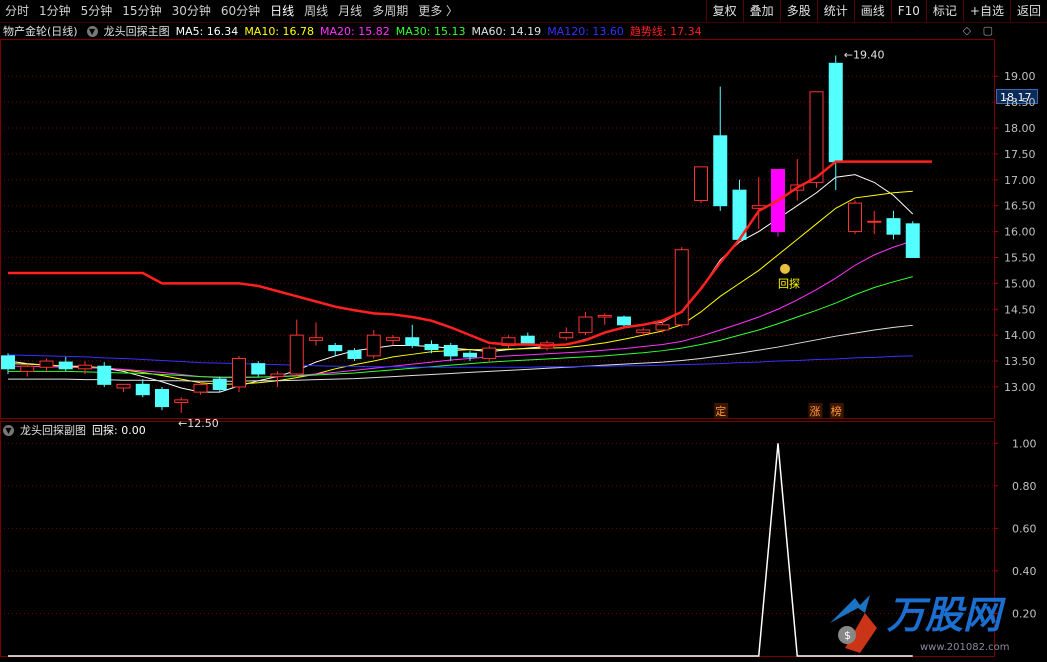 Image resolution: width=1047 pixels, height=662 pixels. I want to click on sub-indicator-name: 龙头回探副图, so click(53, 430).